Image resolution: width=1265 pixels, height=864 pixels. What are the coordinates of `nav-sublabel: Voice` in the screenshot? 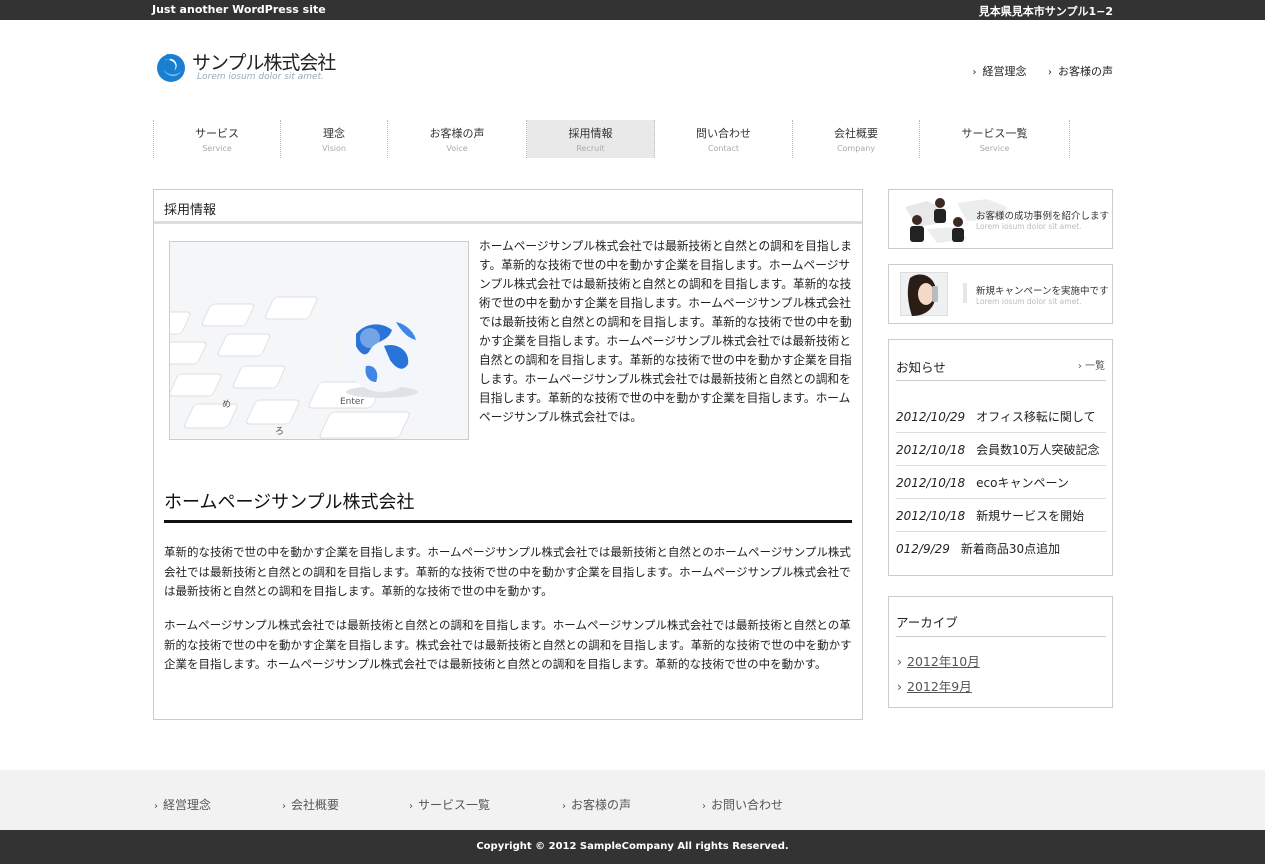 It's located at (457, 148).